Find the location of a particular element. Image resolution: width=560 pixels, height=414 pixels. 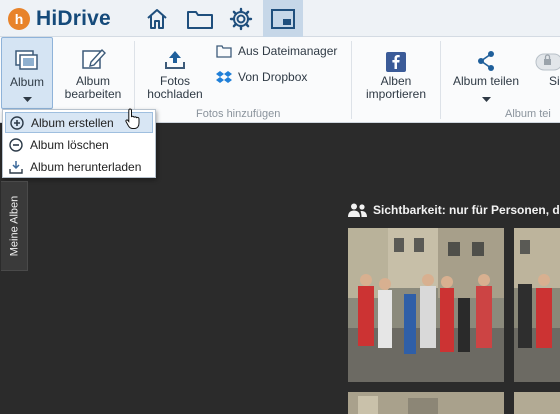

album-label: Album is located at coordinates (26, 82).